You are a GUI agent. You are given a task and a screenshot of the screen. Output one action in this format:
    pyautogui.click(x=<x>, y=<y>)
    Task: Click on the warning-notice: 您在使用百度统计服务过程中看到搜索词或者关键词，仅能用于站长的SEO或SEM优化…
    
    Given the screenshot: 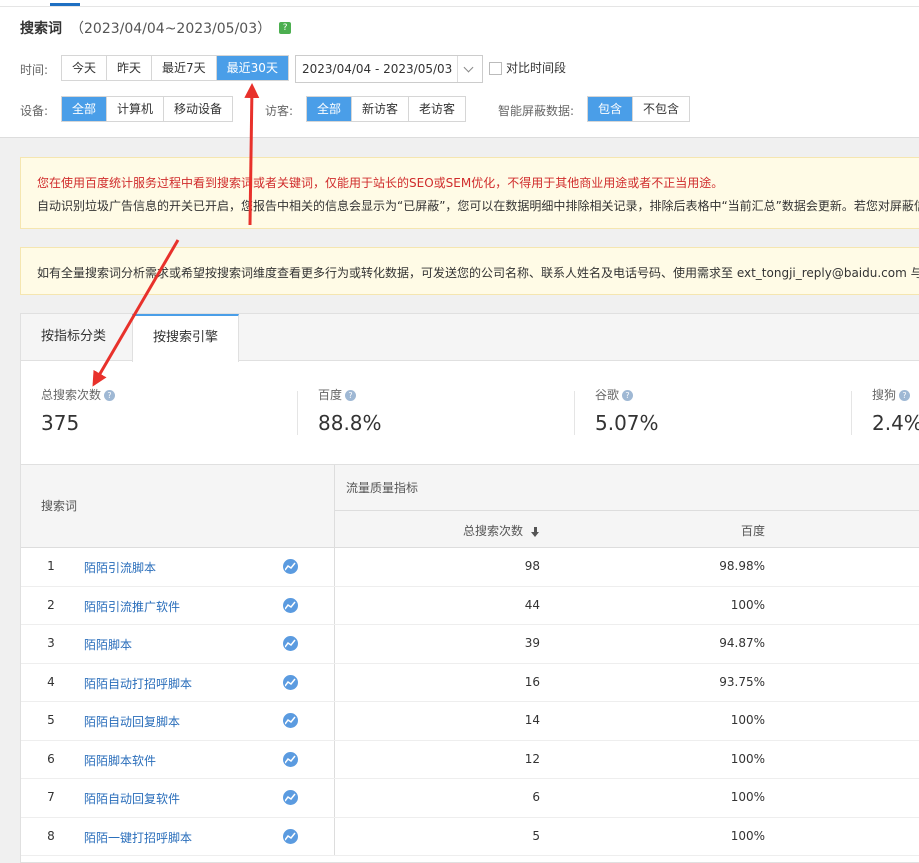 What is the action you would take?
    pyautogui.click(x=469, y=193)
    